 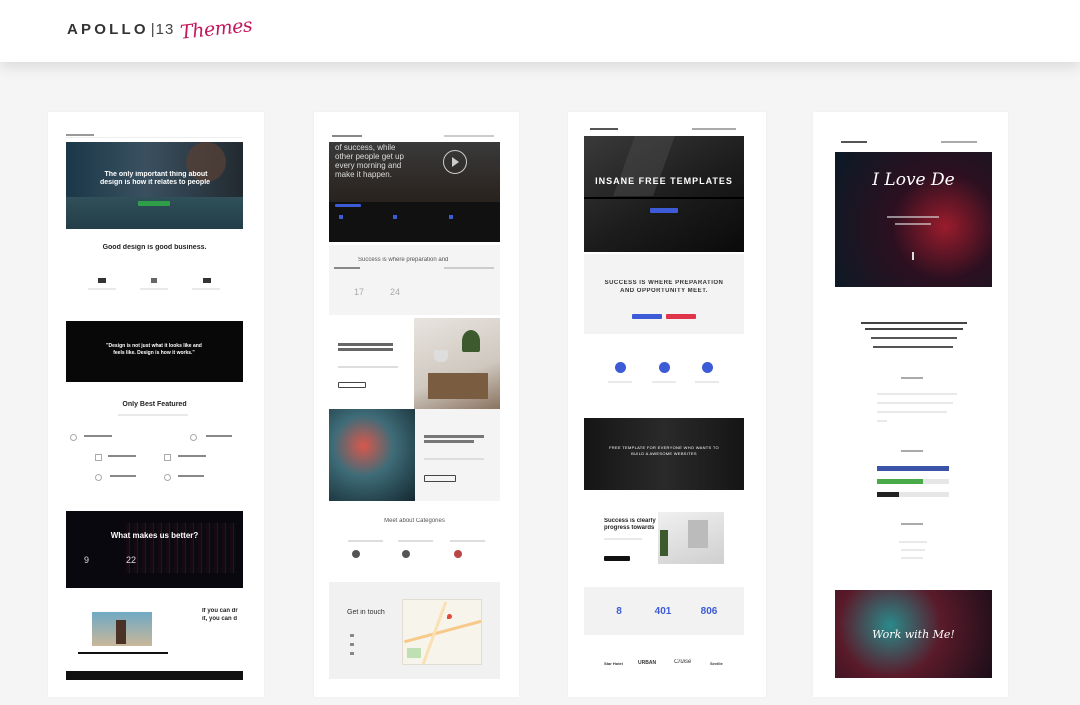 I want to click on p1-hero-title-1: The only important thing about, so click(x=156, y=174).